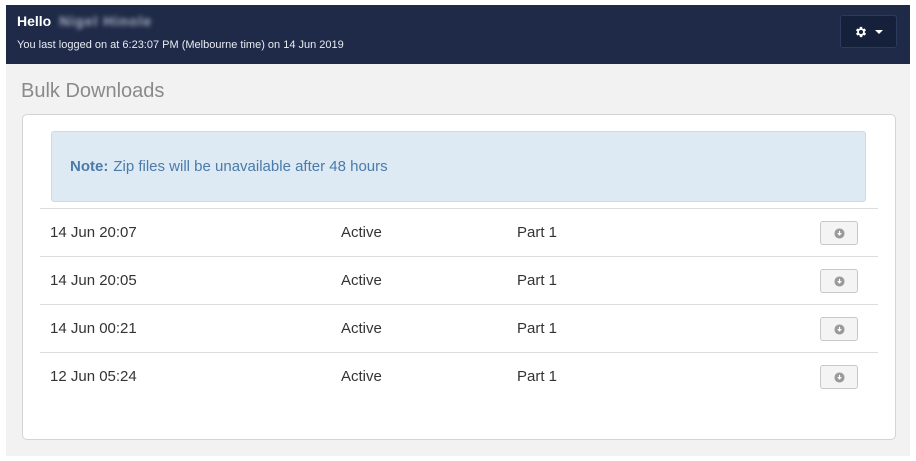 Image resolution: width=916 pixels, height=461 pixels. I want to click on table-row: 14 Jun 00:21 Active Part 1, so click(459, 328).